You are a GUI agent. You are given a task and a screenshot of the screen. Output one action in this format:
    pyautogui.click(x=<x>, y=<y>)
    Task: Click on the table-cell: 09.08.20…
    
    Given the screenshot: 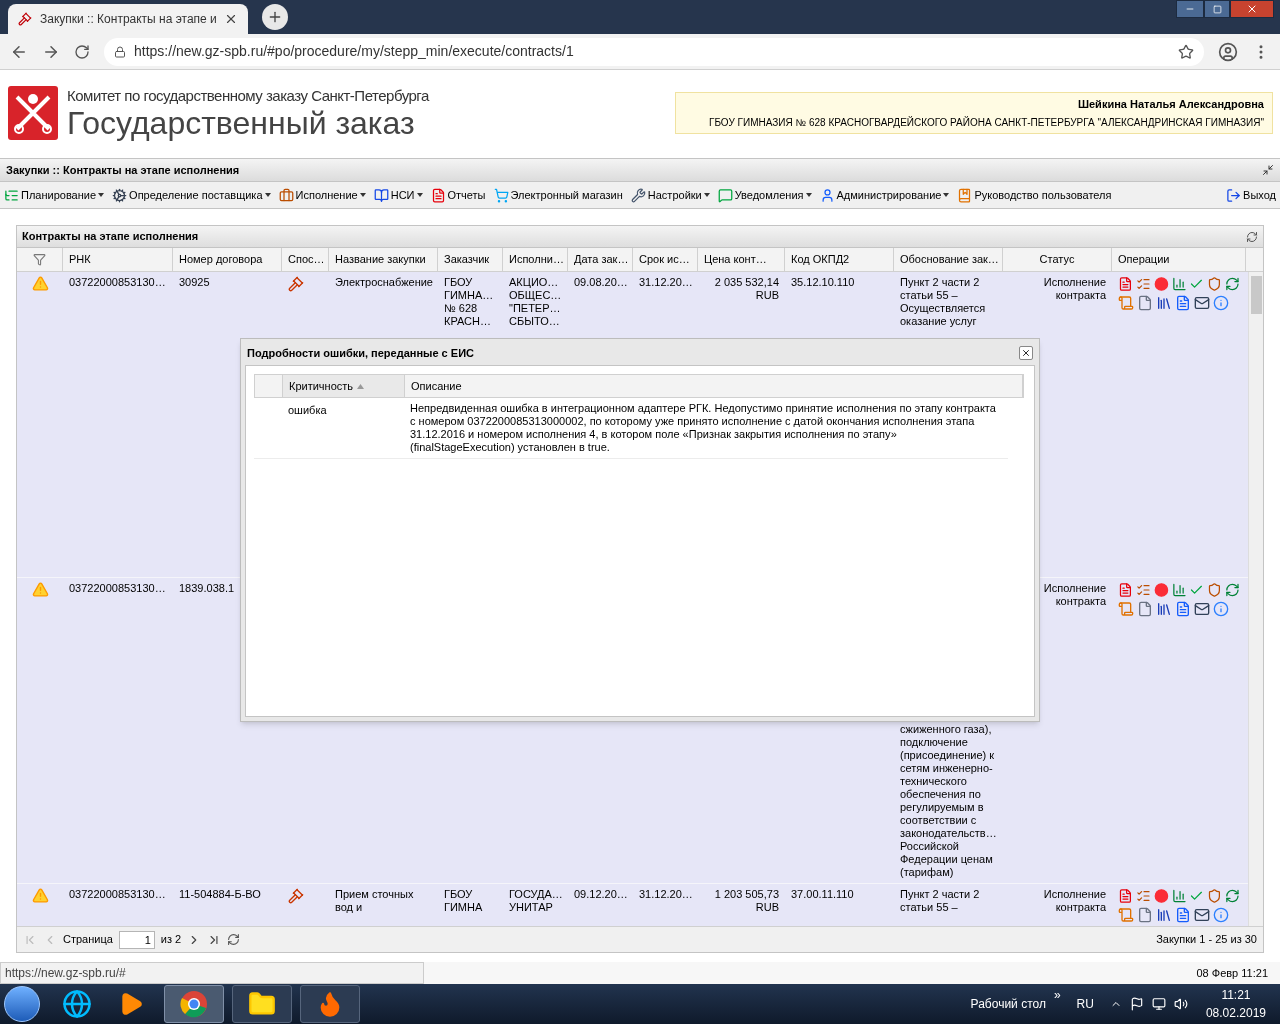 What is the action you would take?
    pyautogui.click(x=600, y=282)
    